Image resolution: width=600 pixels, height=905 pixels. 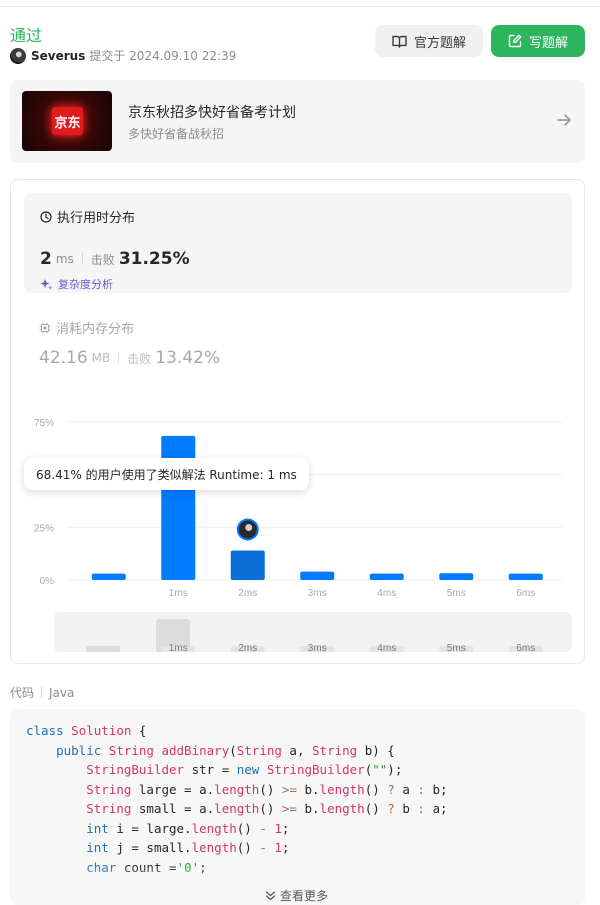 I want to click on memory-metric: 42.16 MB 击败 13.42%, so click(x=129, y=358).